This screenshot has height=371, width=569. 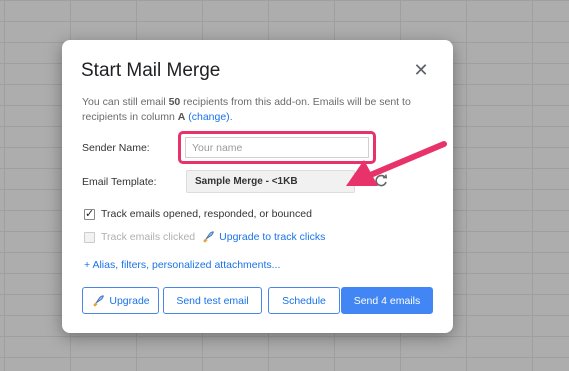 I want to click on email-template-select: Sample Merge - <1KB, so click(x=270, y=181).